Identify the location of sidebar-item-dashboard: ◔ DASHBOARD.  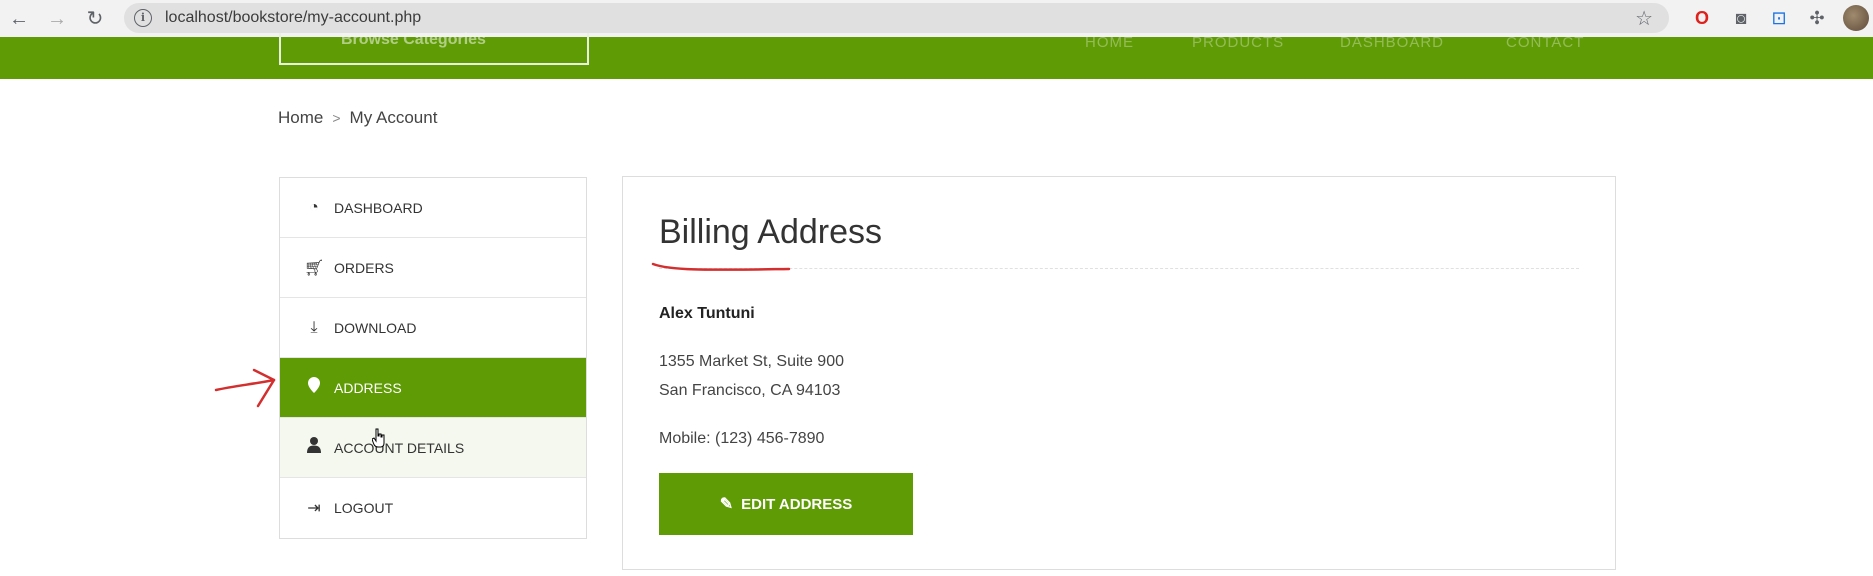
(433, 208).